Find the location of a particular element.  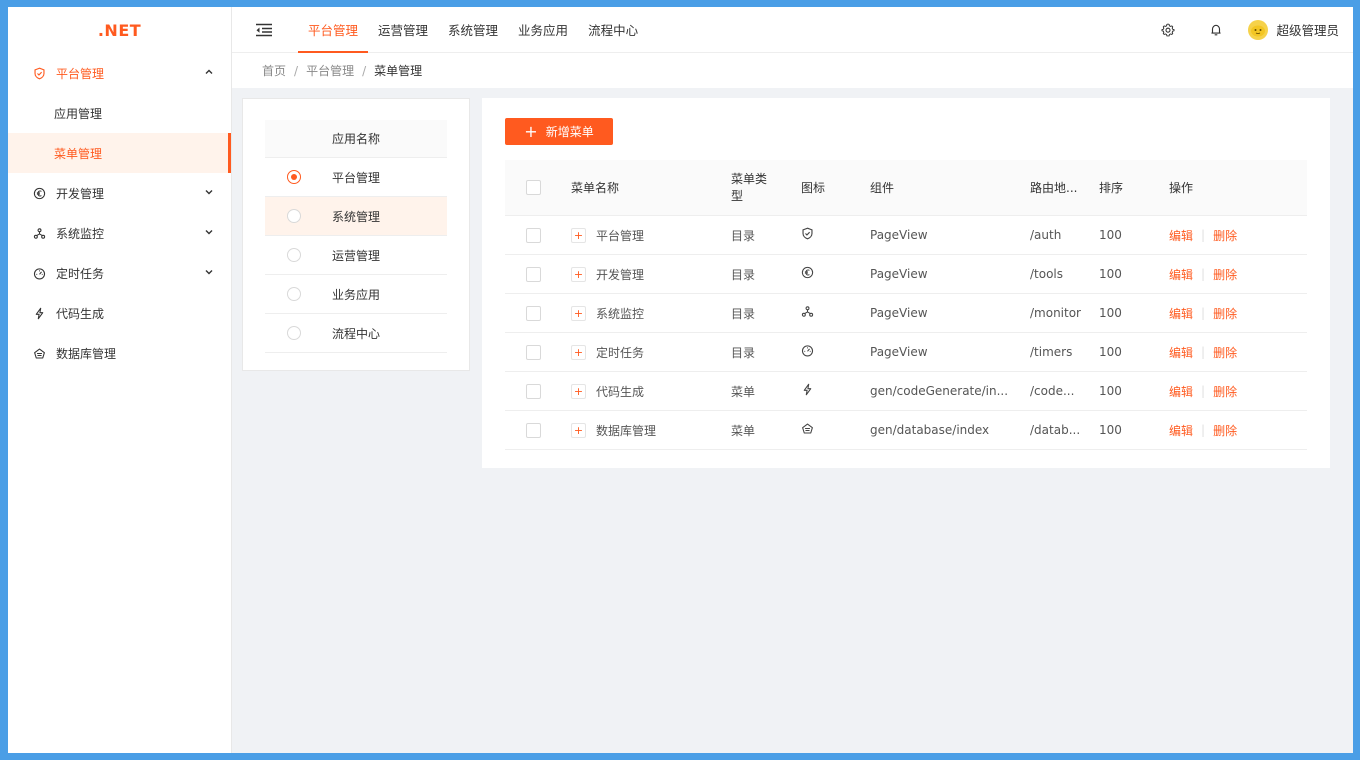

app-row-label: 平台管理 is located at coordinates (356, 177).